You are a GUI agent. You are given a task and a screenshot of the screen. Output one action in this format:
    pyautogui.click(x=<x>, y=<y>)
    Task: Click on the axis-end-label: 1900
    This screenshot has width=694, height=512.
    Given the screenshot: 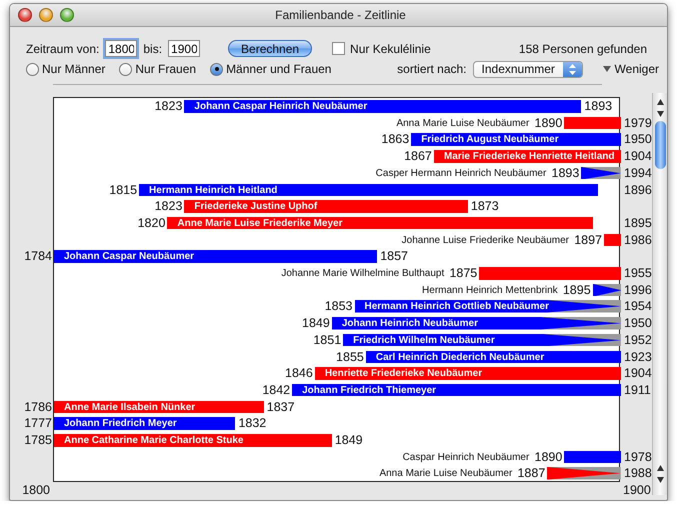 What is the action you would take?
    pyautogui.click(x=637, y=490)
    